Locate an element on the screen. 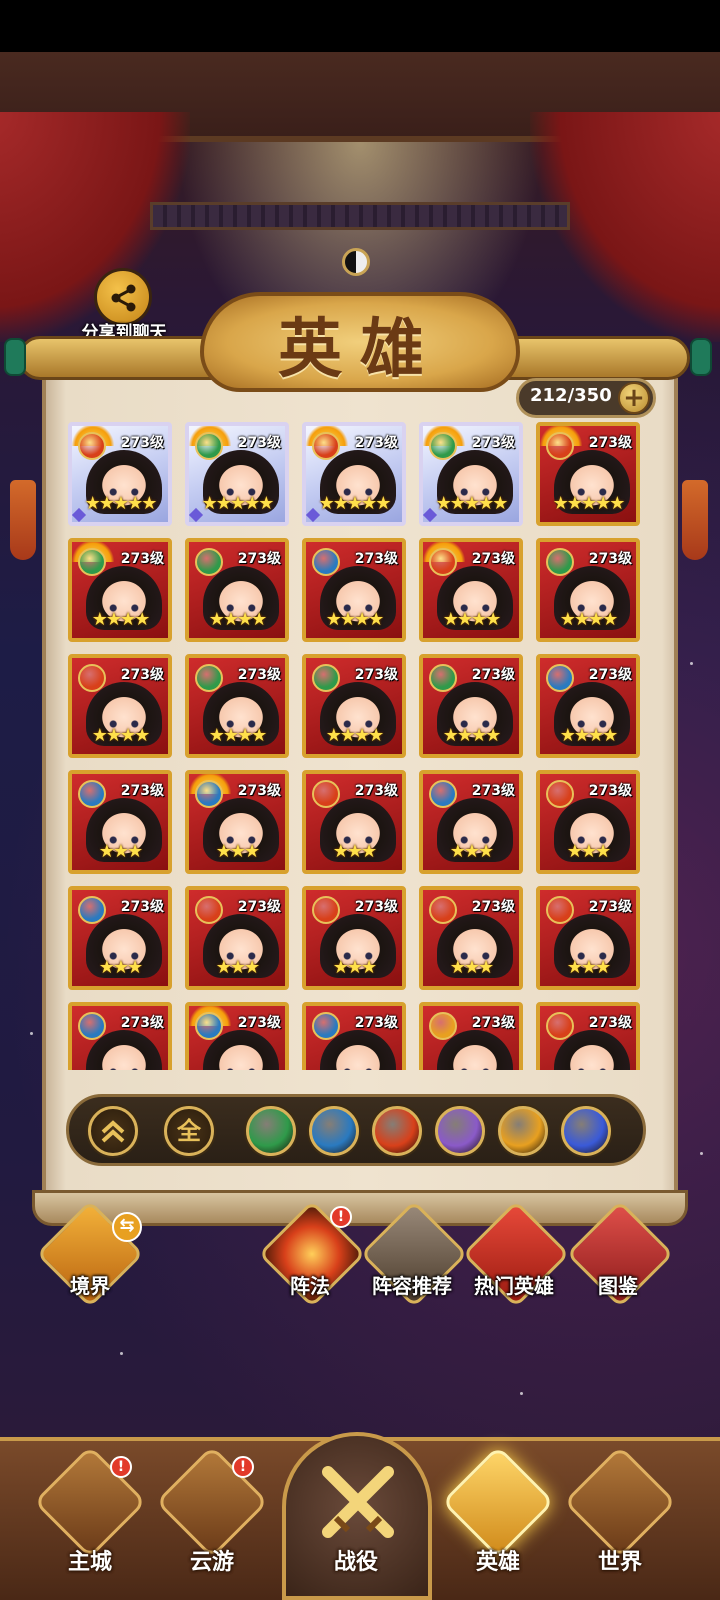 This screenshot has height=1600, width=720. formation-alert-badge: ! is located at coordinates (341, 1217).